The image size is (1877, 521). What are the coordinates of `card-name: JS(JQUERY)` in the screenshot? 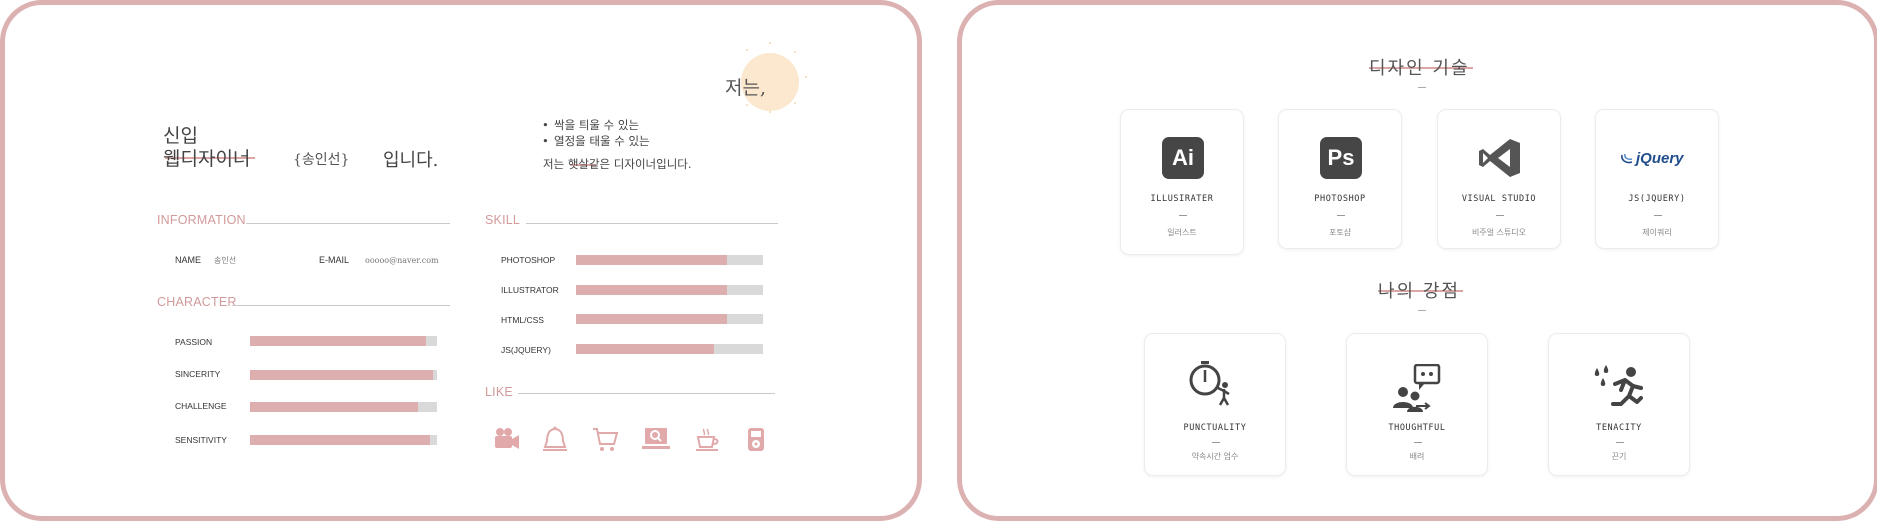 It's located at (1657, 199).